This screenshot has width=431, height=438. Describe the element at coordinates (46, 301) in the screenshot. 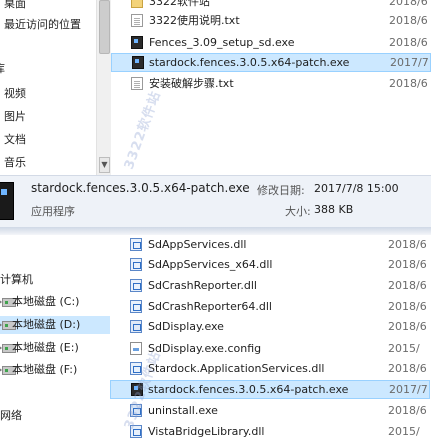

I see `nav-item-label: 本地磁盘 (C:)` at that location.